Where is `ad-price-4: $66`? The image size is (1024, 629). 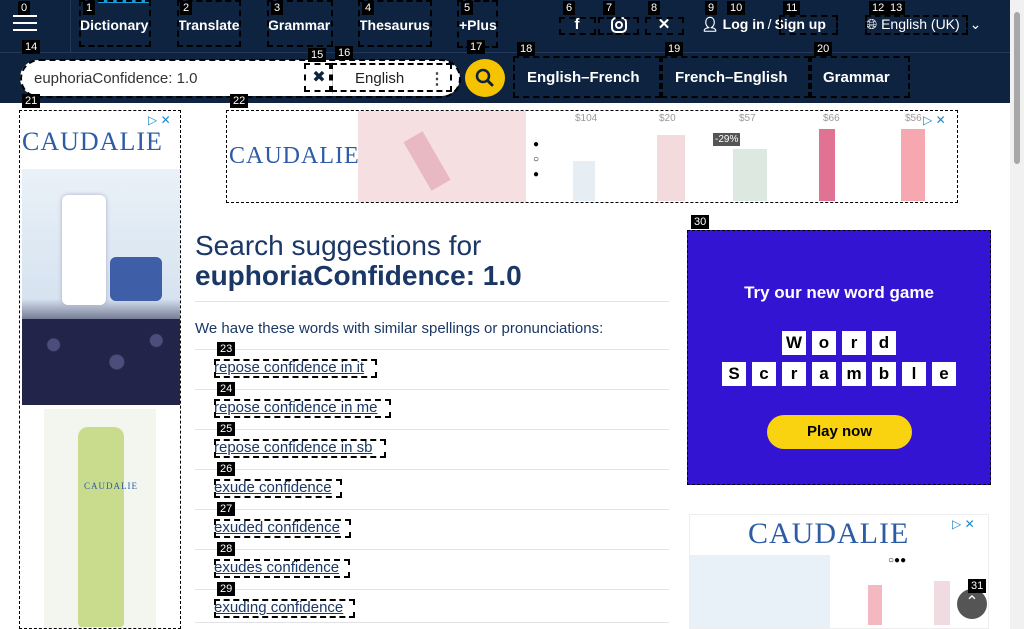
ad-price-4: $66 is located at coordinates (831, 118).